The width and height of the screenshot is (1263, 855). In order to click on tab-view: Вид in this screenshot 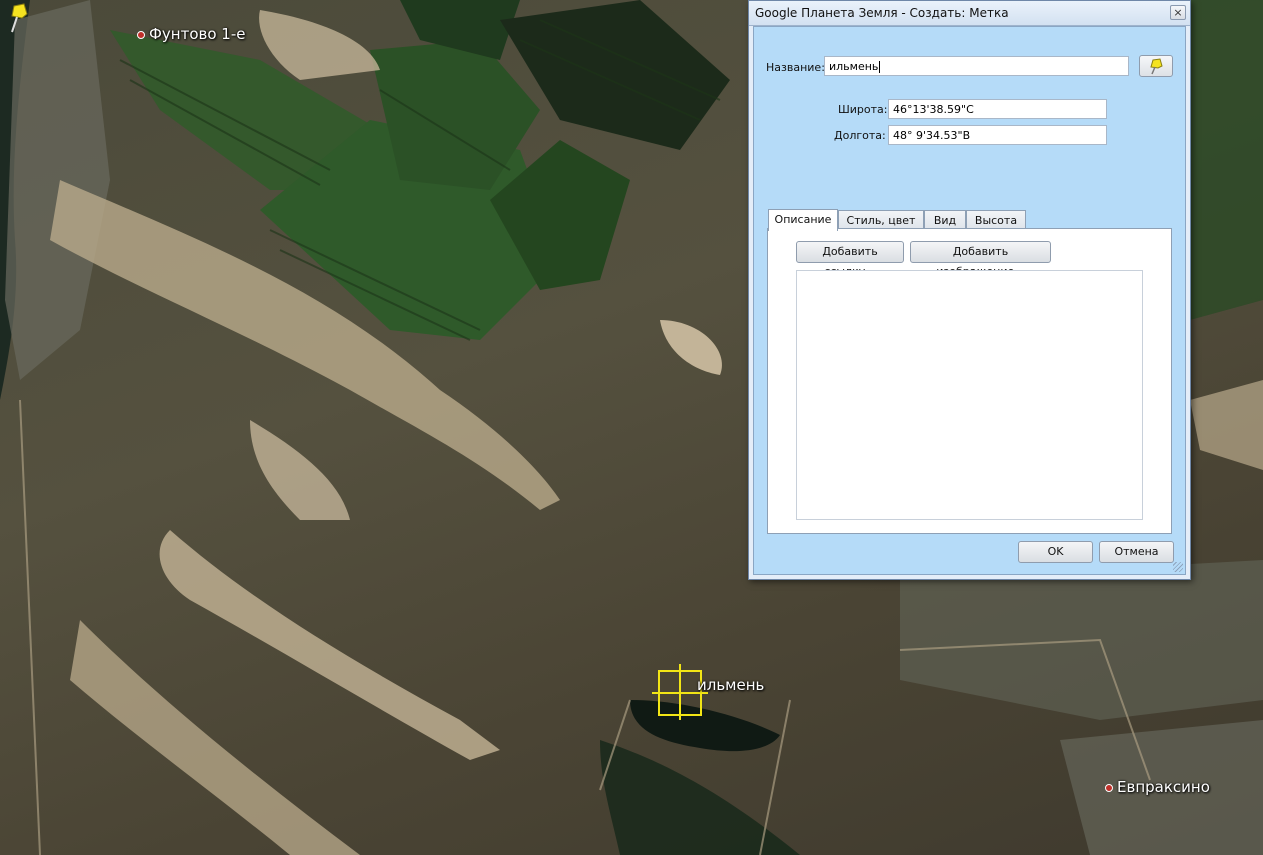, I will do `click(945, 220)`.